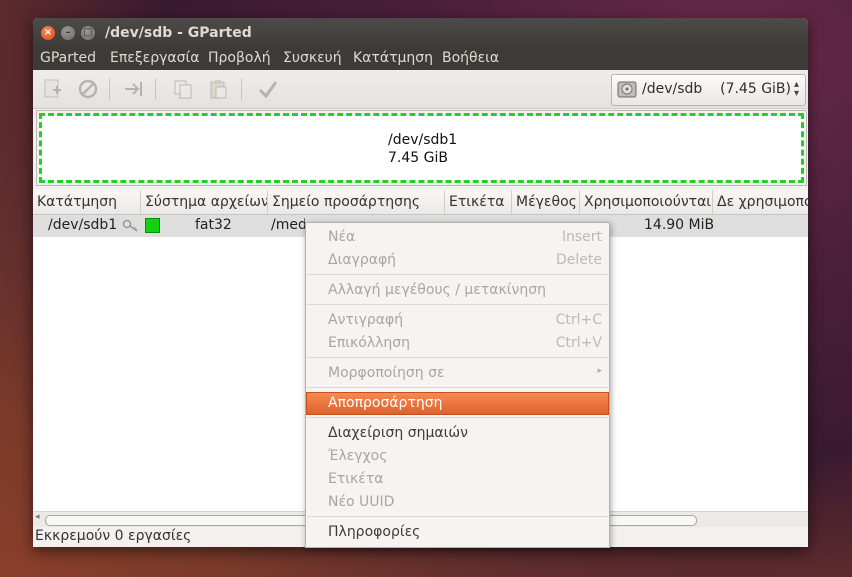 The width and height of the screenshot is (852, 577). I want to click on menu-item-resize-label: Αλλαγή μεγέθους / μετακίνηση, so click(437, 290).